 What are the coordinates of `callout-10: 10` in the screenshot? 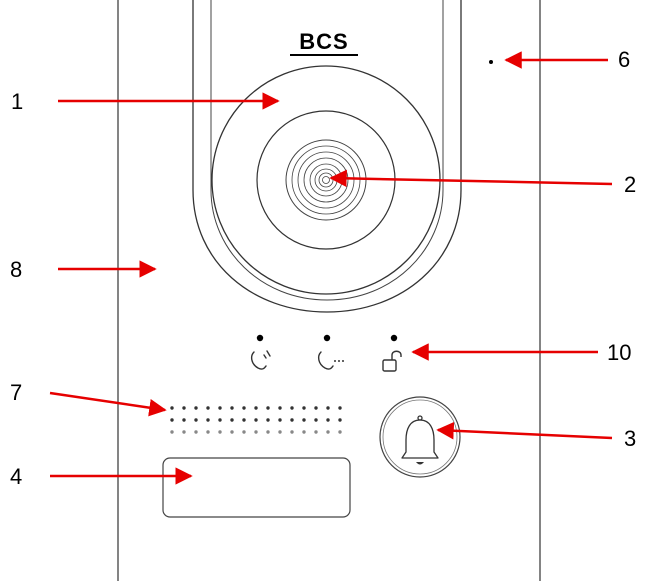 It's located at (619, 352).